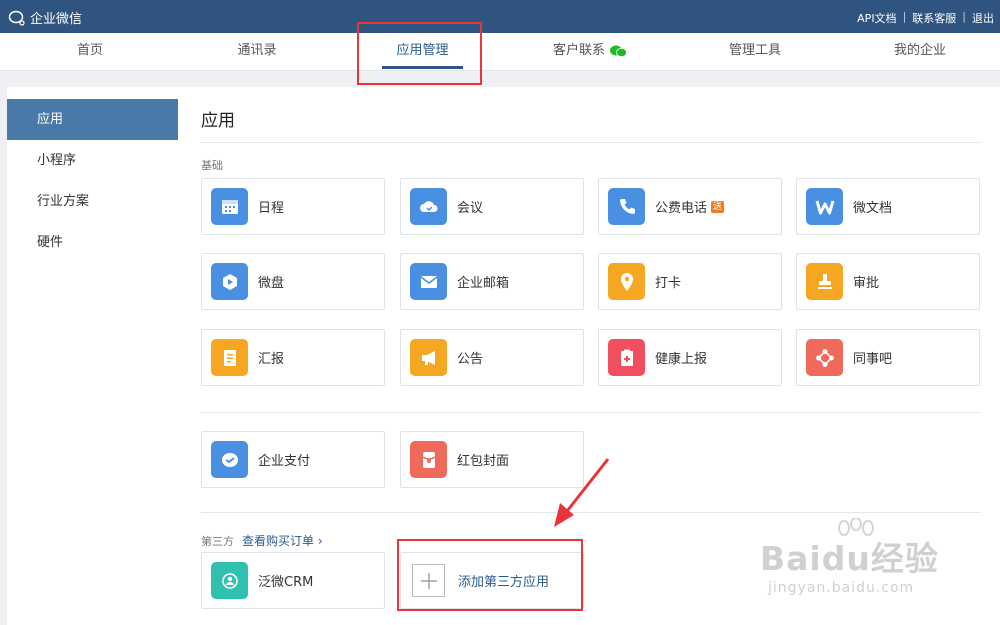 Image resolution: width=1000 pixels, height=625 pixels. I want to click on app-card-colleague-circle: 同事吧, so click(888, 357).